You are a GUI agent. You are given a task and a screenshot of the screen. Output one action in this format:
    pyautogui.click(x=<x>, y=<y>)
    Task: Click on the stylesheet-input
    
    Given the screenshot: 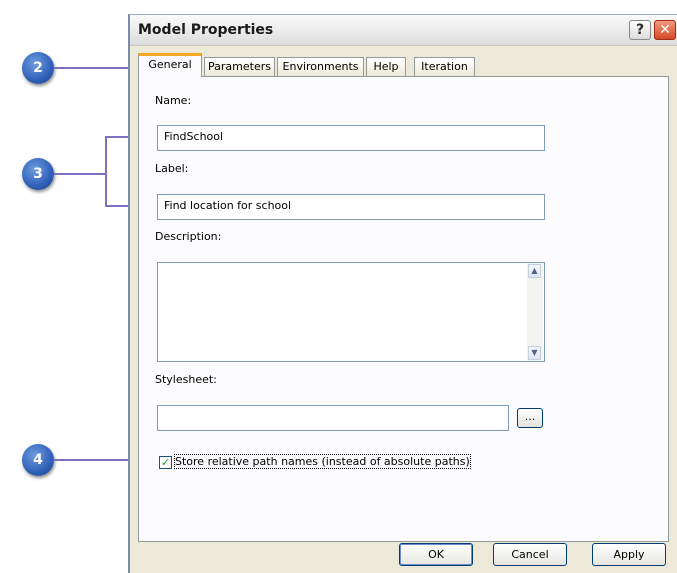 What is the action you would take?
    pyautogui.click(x=333, y=418)
    